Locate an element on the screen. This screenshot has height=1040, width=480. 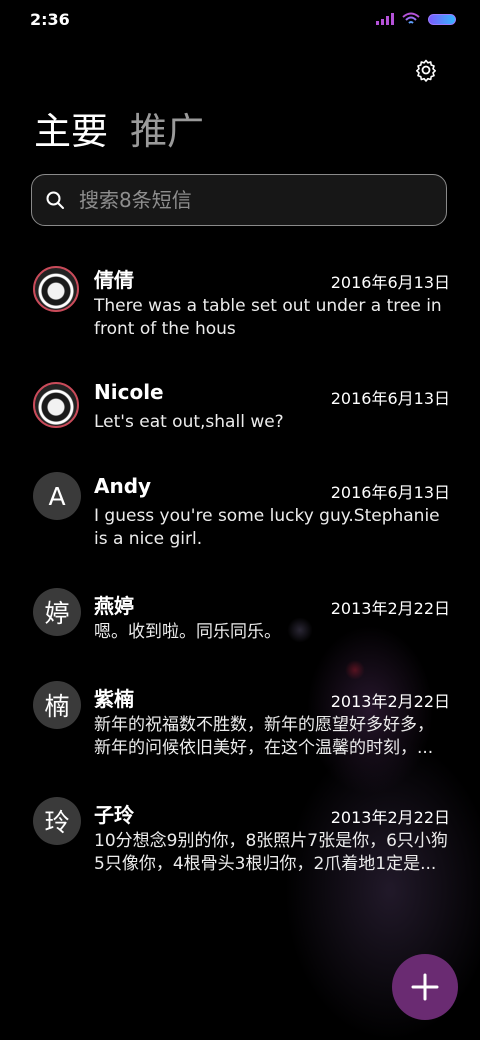
message-item: 婷 燕婷 2013年2月22日 嗯。收到啦。同乐同乐。 is located at coordinates (240, 623).